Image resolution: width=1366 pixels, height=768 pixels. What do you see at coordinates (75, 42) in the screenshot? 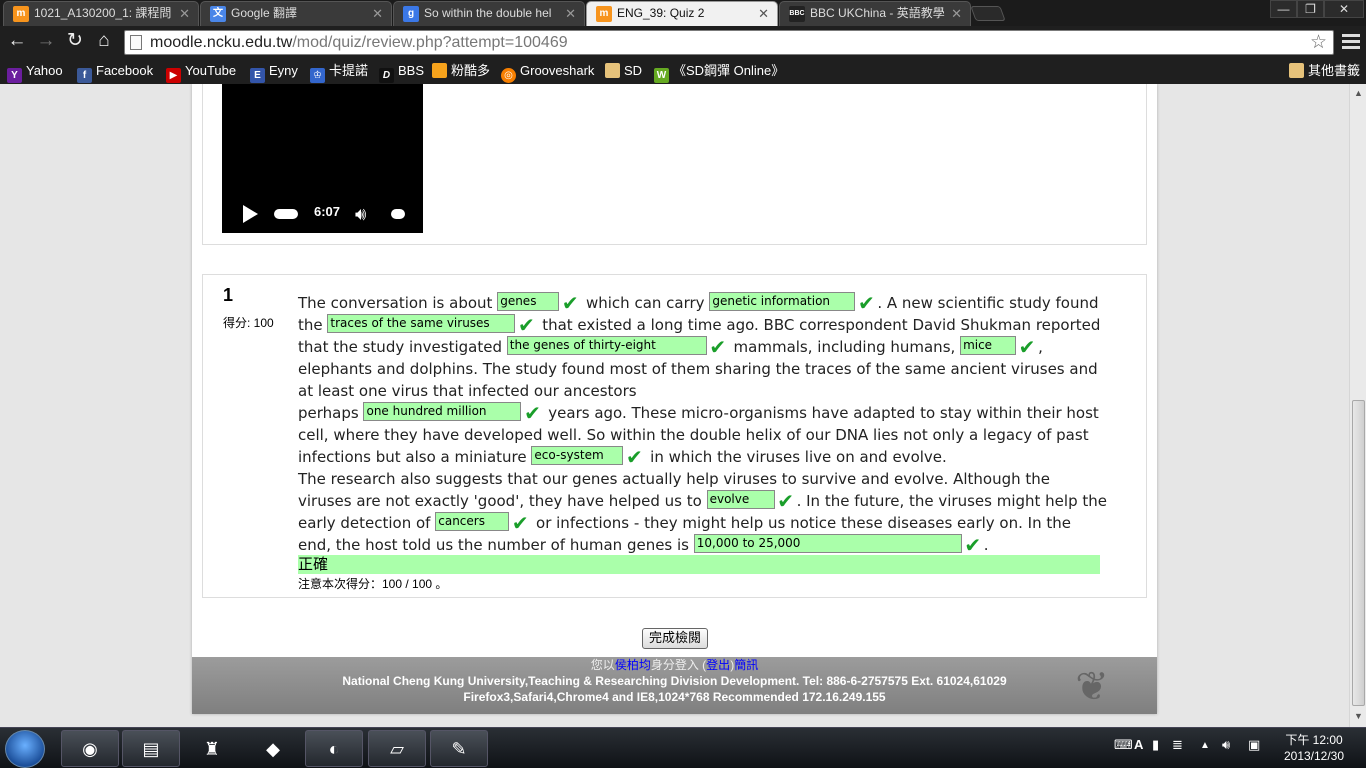
I see `reload-icon: ↻` at bounding box center [75, 42].